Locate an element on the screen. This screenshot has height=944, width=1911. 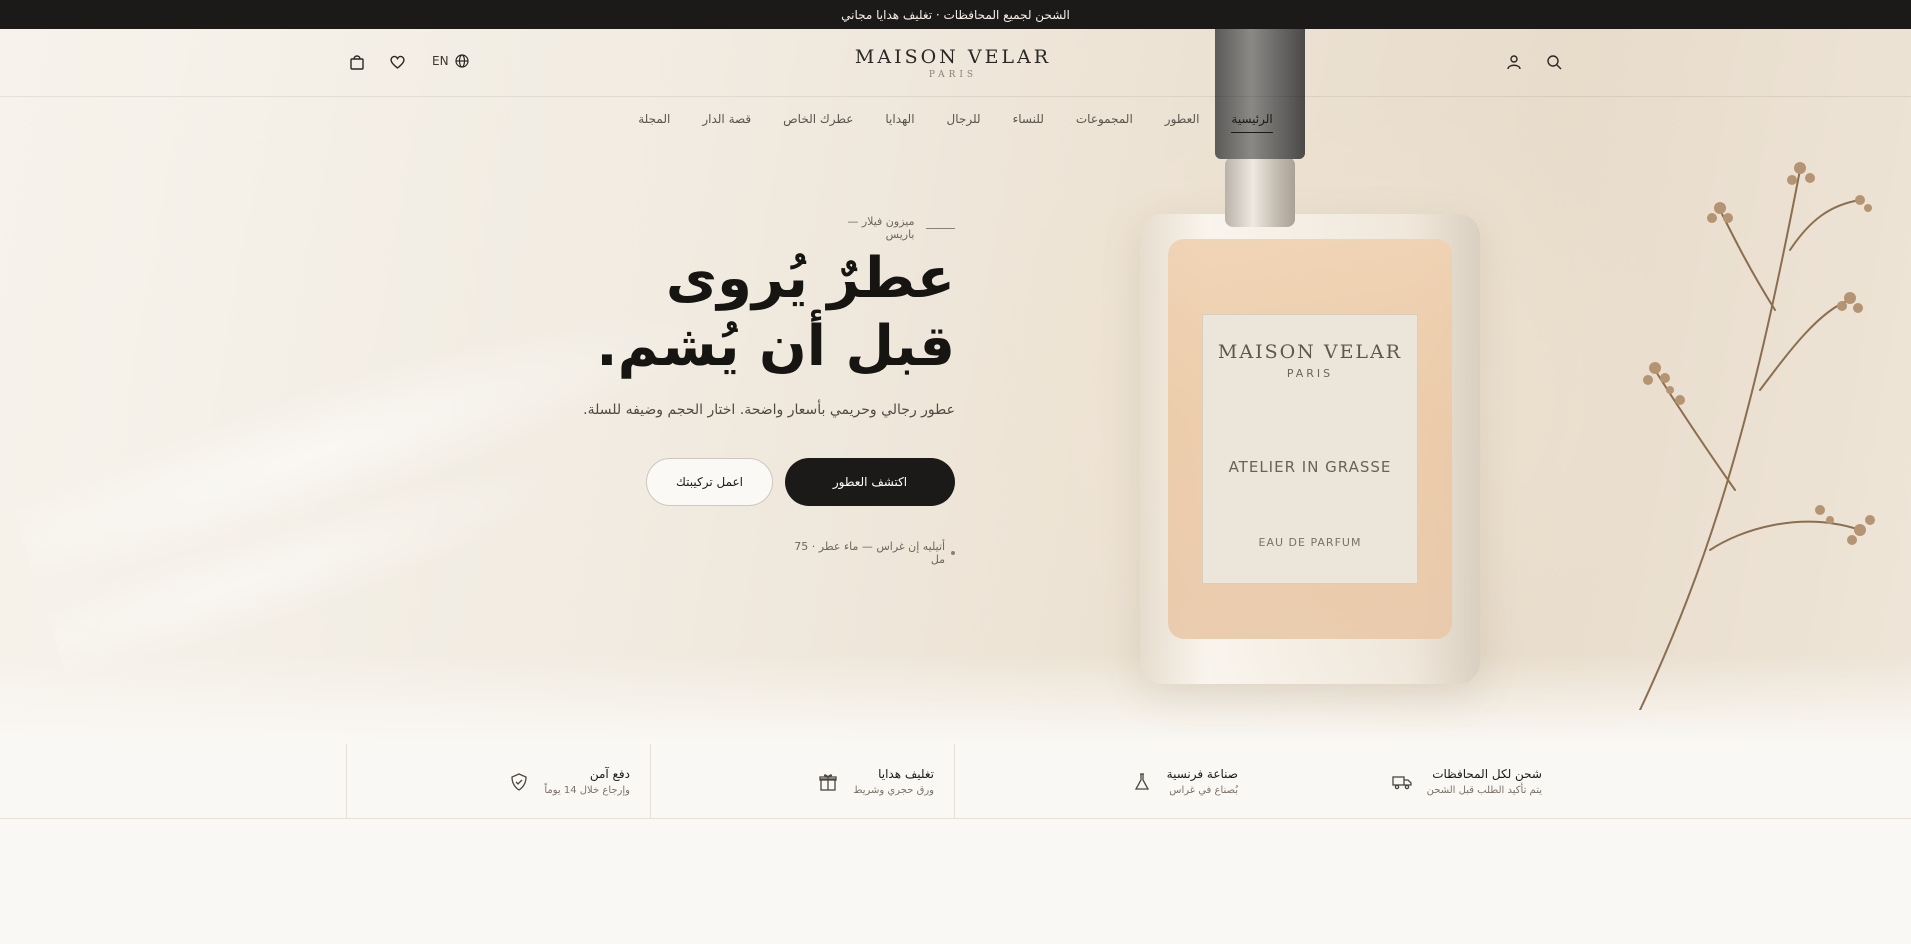
feature-title: صناعة فرنسية is located at coordinates (1202, 774).